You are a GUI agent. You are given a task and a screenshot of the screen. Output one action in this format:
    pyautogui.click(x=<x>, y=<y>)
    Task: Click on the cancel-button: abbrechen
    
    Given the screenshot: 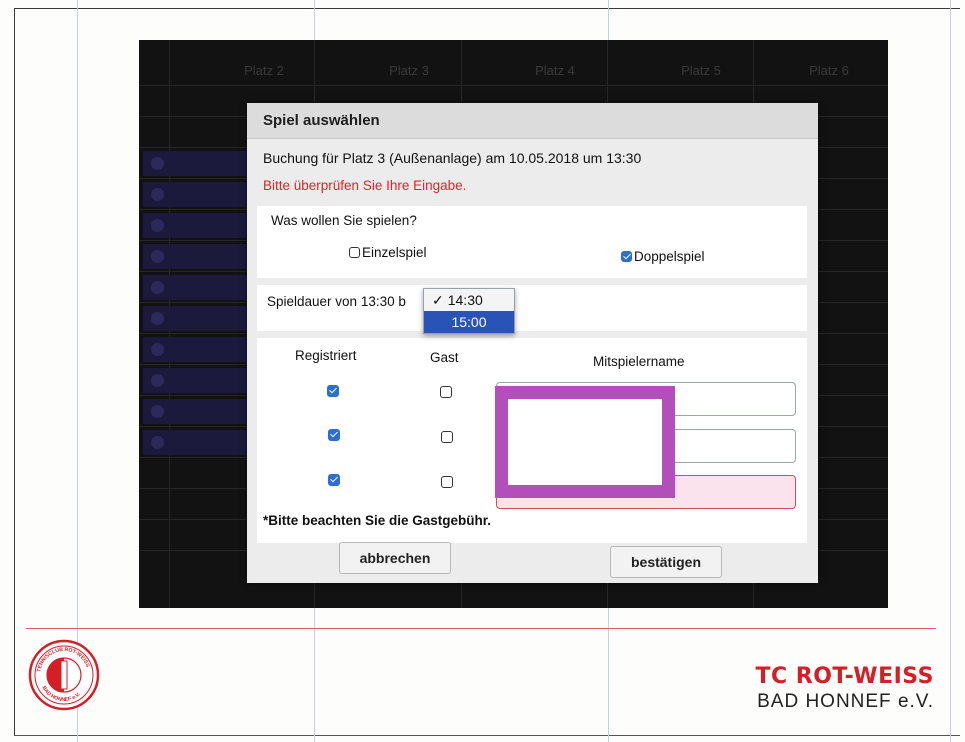 What is the action you would take?
    pyautogui.click(x=395, y=558)
    